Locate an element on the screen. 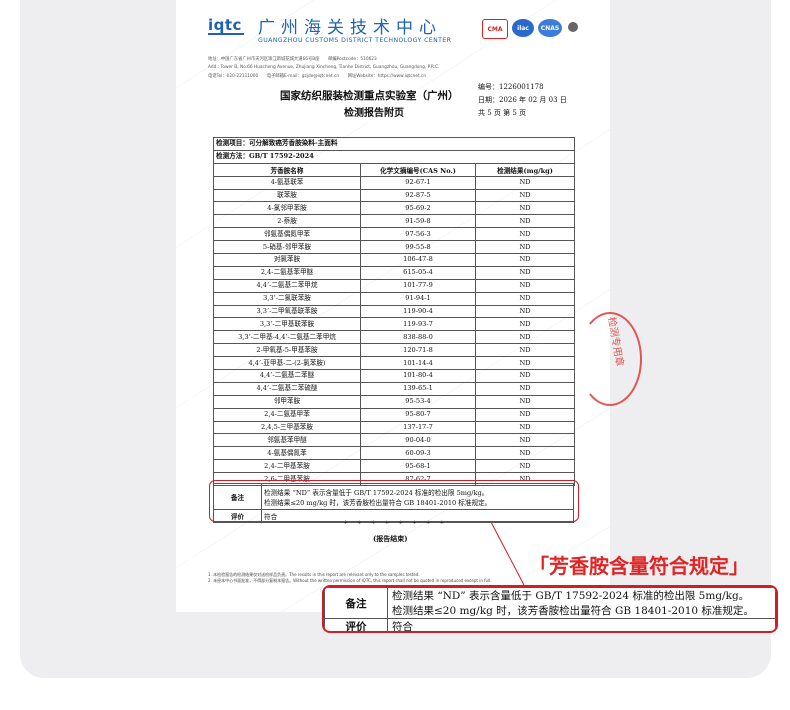 This screenshot has height=710, width=790. cell-name: 2-萘胺 is located at coordinates (287, 221).